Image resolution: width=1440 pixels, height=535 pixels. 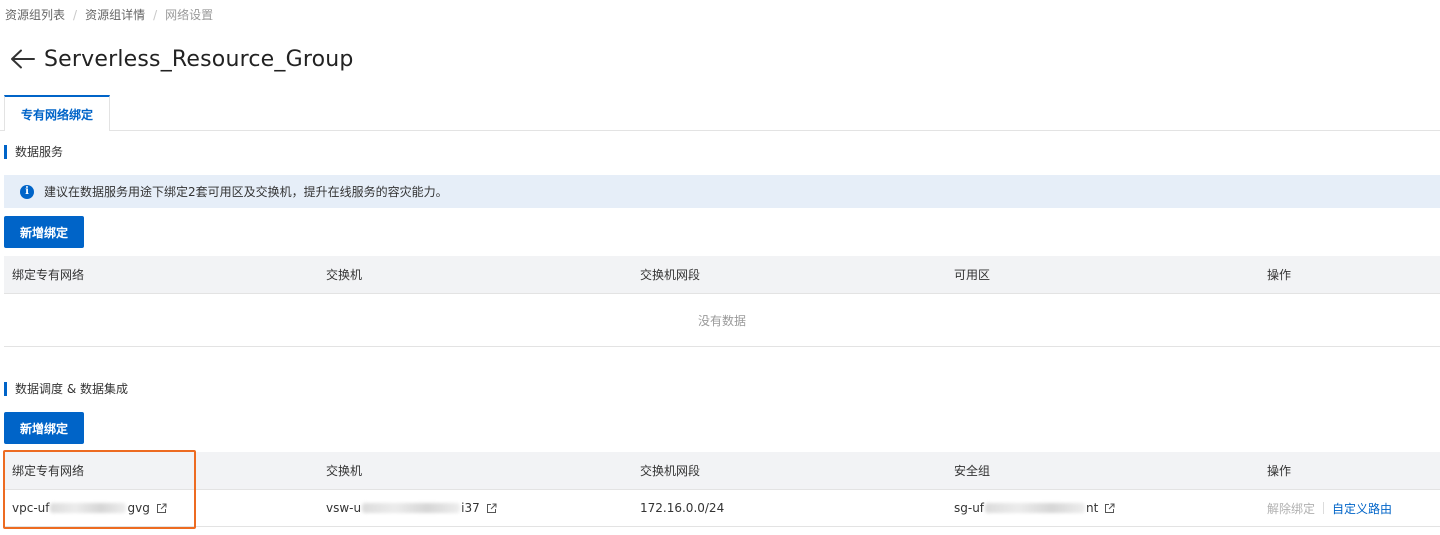 What do you see at coordinates (115, 14) in the screenshot?
I see `breadcrumb-resource-group-detail: 资源组详情` at bounding box center [115, 14].